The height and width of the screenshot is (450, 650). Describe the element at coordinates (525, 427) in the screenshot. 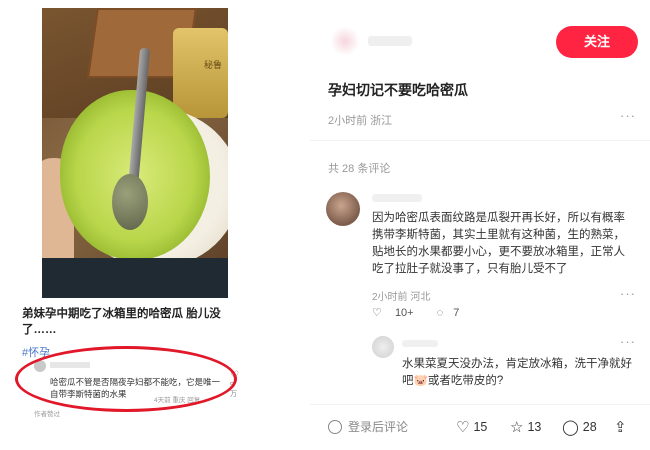

I see `favorite-button: ☆ 13` at that location.